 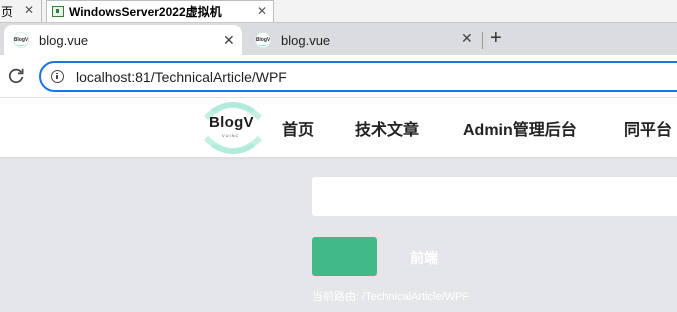 What do you see at coordinates (391, 297) in the screenshot?
I see `current-route-text: 当前路由: /TechnicalArticle/WPF` at bounding box center [391, 297].